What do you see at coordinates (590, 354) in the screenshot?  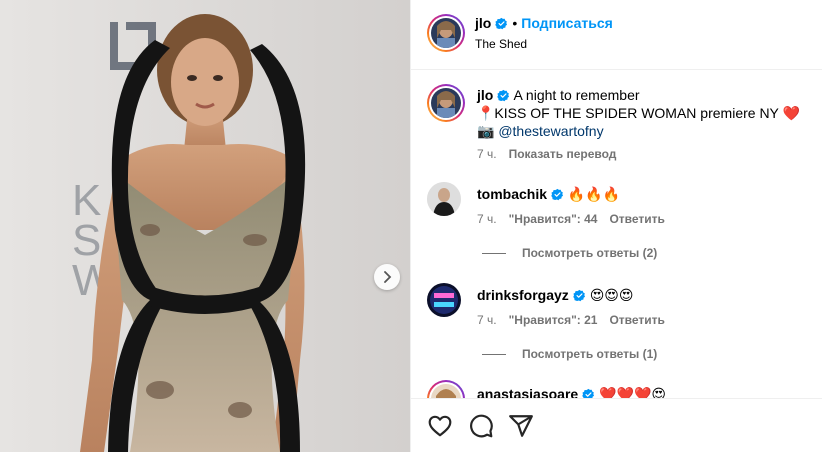 I see `view-replies-label: Посмотреть ответы (1)` at bounding box center [590, 354].